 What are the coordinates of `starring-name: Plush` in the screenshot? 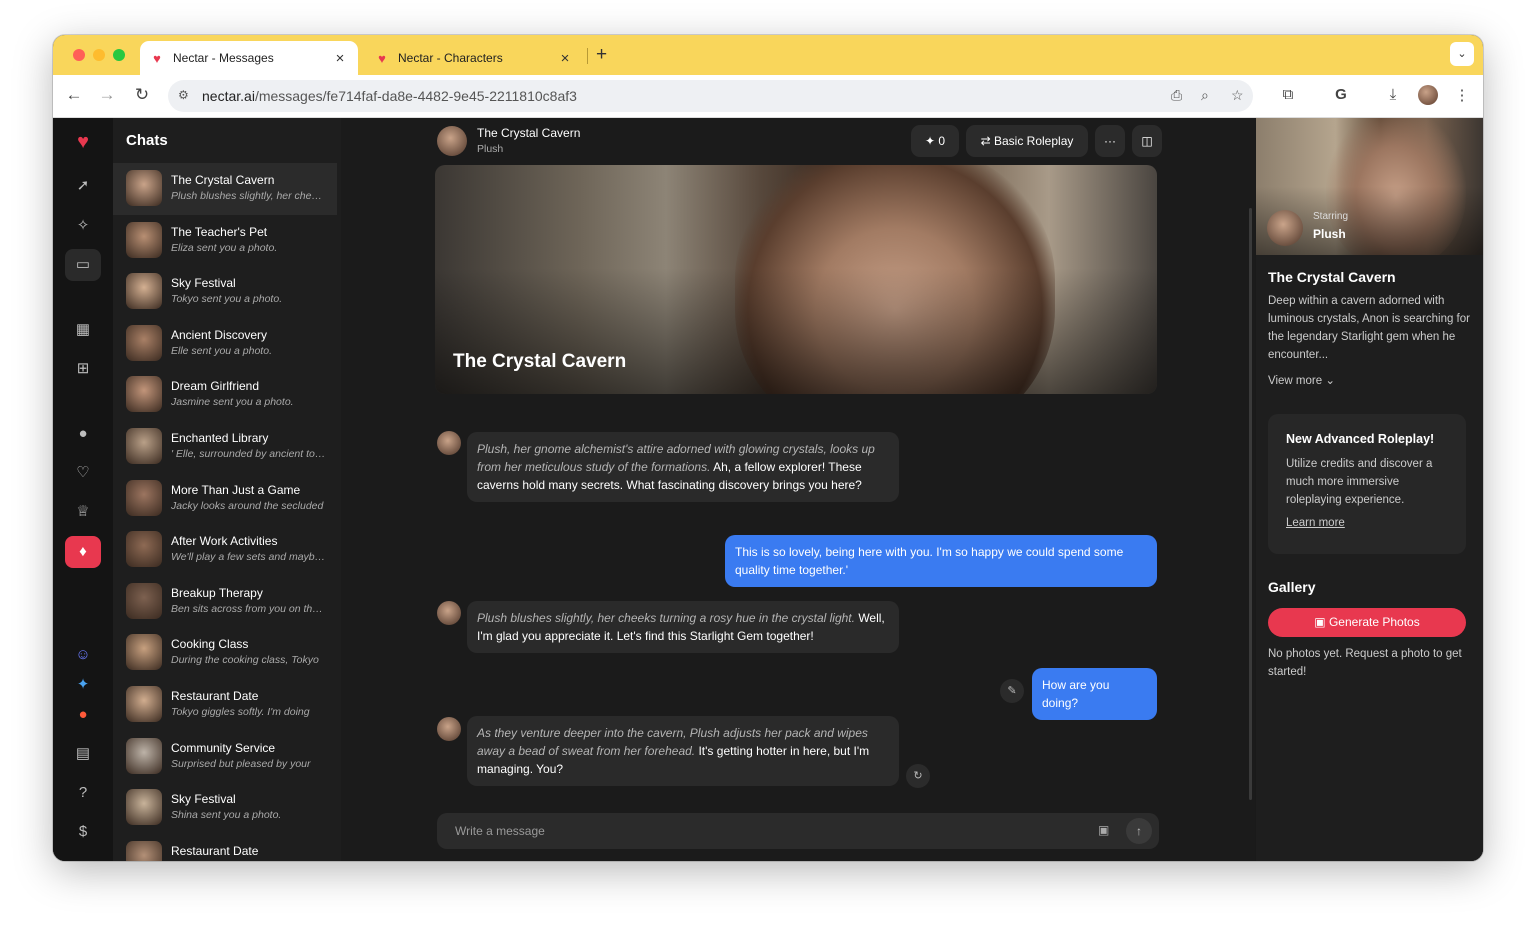 It's located at (1329, 234).